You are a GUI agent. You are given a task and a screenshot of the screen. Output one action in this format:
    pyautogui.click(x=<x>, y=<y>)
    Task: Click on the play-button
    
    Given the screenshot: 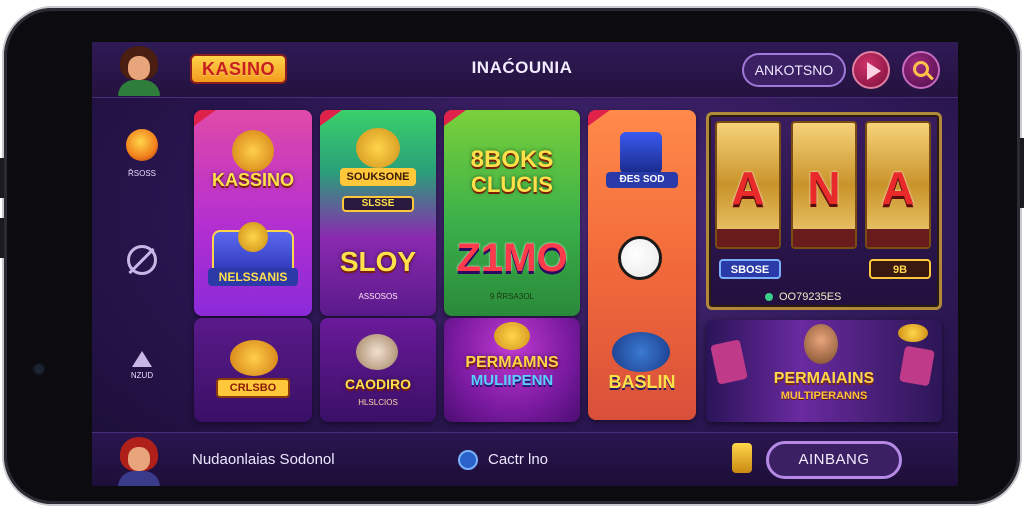 What is the action you would take?
    pyautogui.click(x=871, y=70)
    